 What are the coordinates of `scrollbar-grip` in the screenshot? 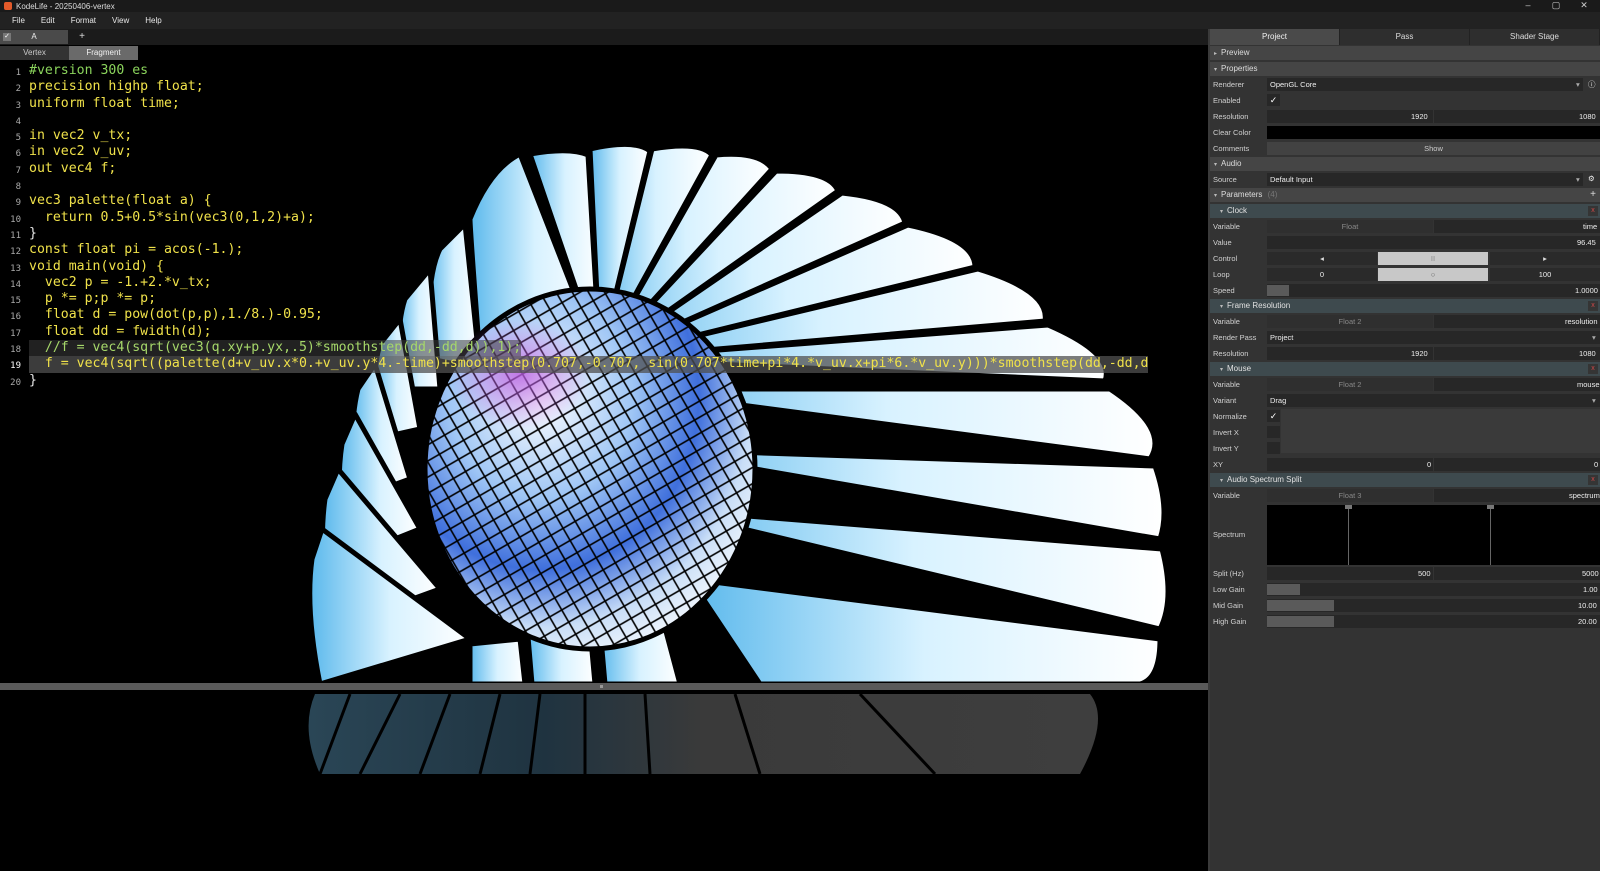 It's located at (601, 686).